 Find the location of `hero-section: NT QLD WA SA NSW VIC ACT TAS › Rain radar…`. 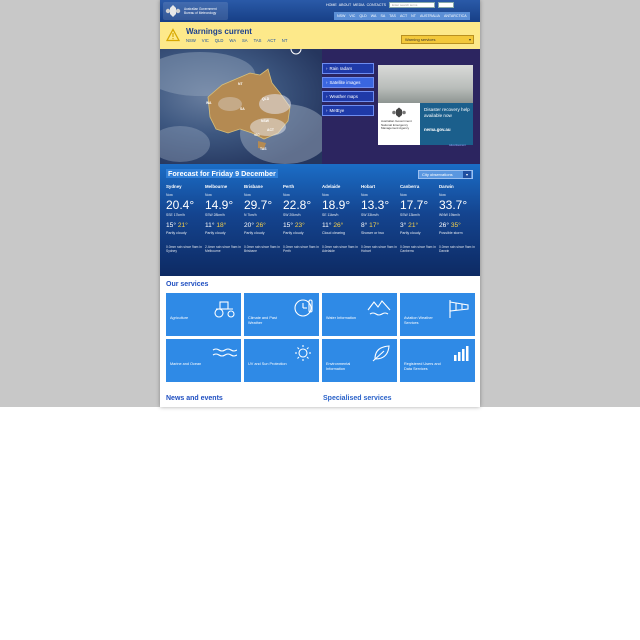

hero-section: NT QLD WA SA NSW VIC ACT TAS › Rain radar… is located at coordinates (320, 106).